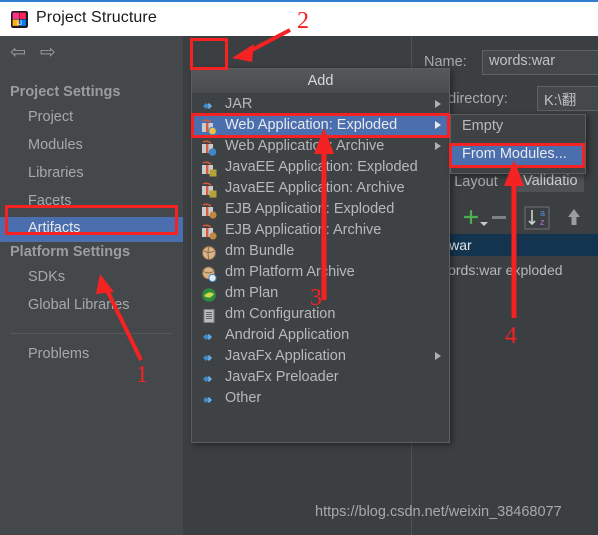 This screenshot has width=598, height=535. Describe the element at coordinates (305, 146) in the screenshot. I see `menu-item-label: Web Application: Archive` at that location.